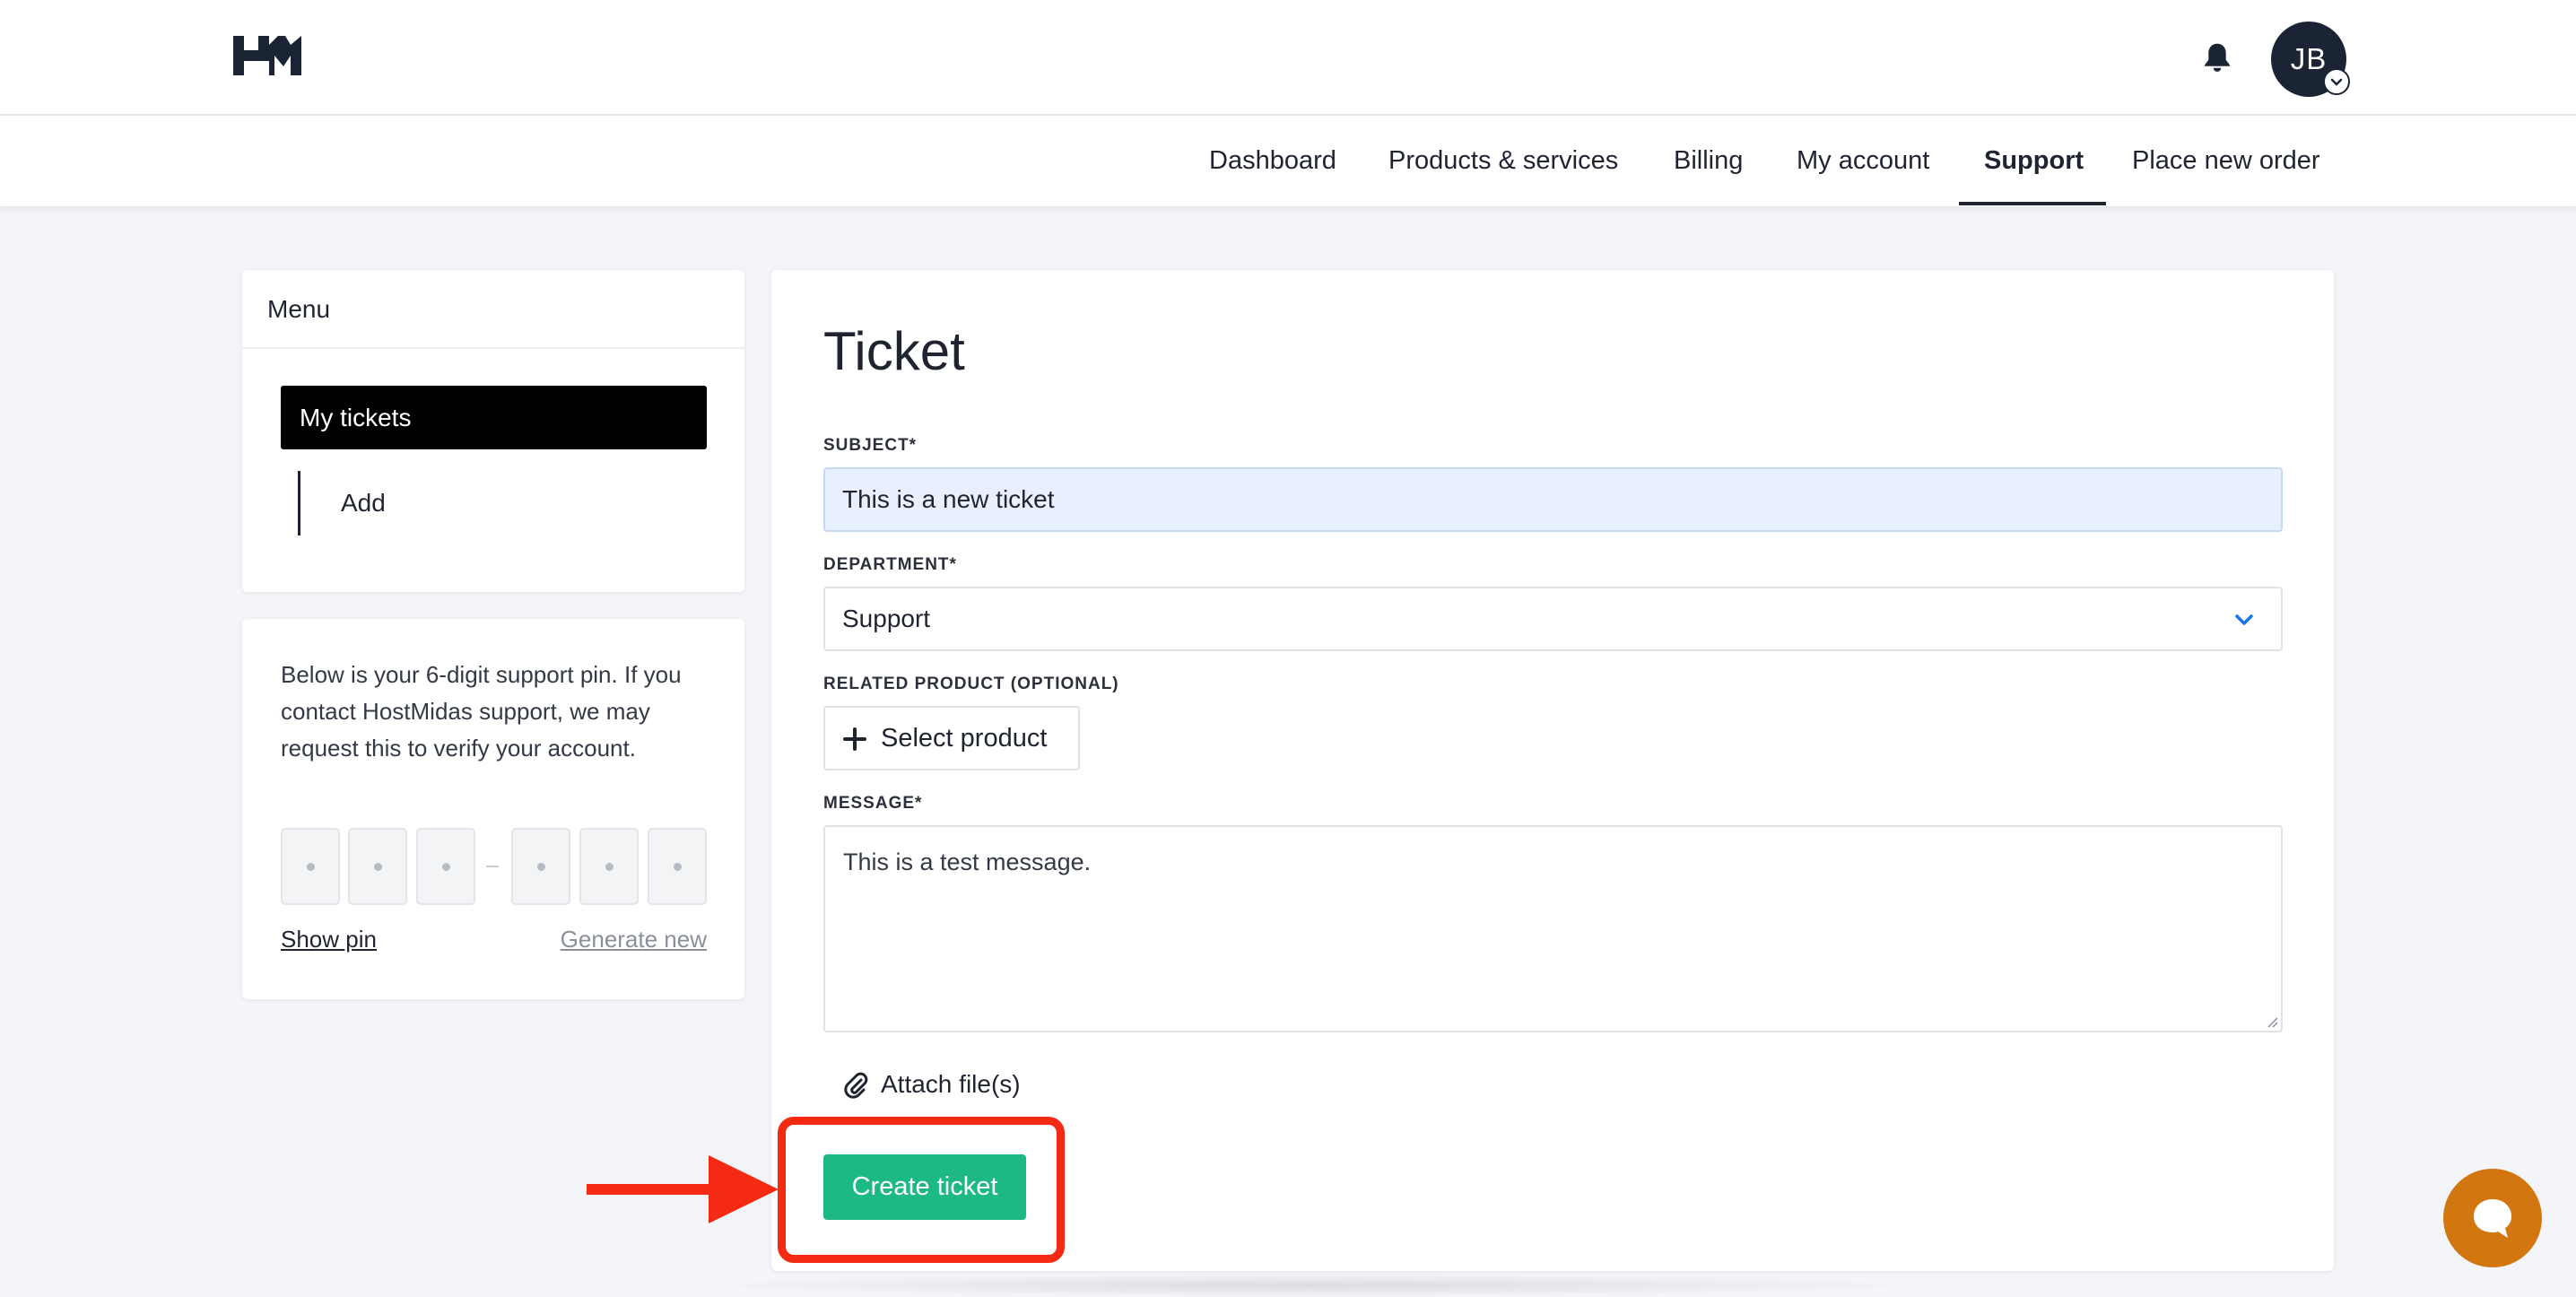  Describe the element at coordinates (634, 939) in the screenshot. I see `generate-new-pin-link: Generate new` at that location.